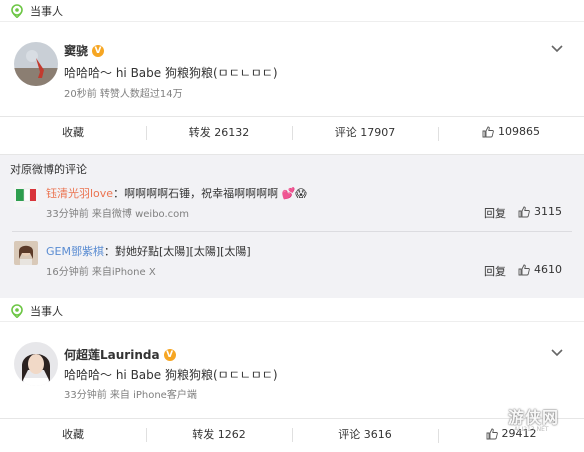  Describe the element at coordinates (201, 193) in the screenshot. I see `comment-text: 啊啊啊啊石锤，祝幸福啊啊啊啊` at that location.